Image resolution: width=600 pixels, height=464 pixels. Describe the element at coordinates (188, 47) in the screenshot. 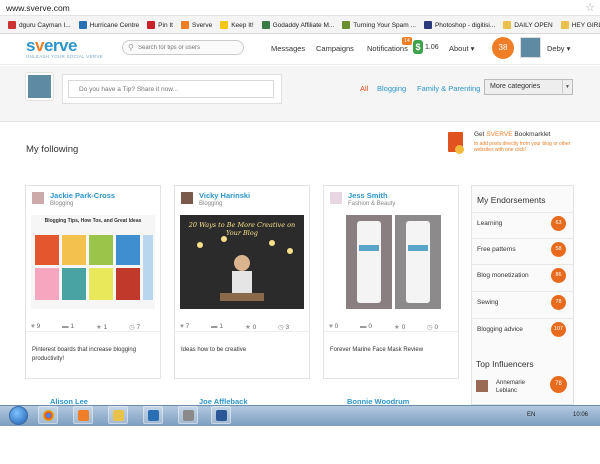

I see `search-input` at that location.